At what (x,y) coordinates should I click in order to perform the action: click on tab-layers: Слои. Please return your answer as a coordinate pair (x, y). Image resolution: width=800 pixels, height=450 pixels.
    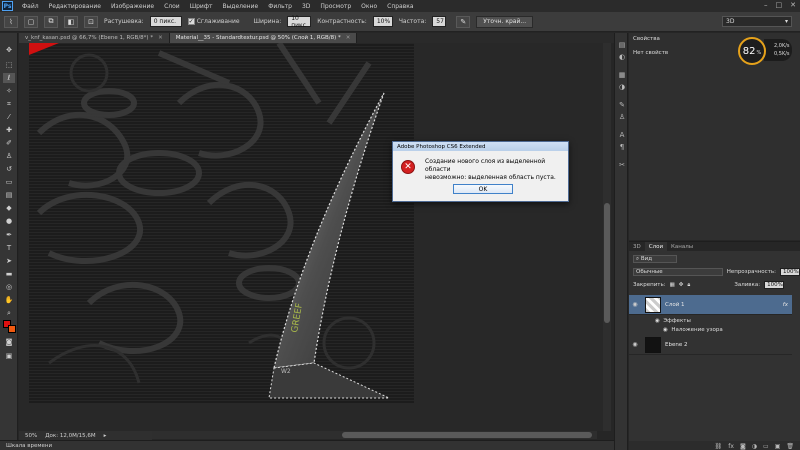
    Looking at the image, I should click on (656, 246).